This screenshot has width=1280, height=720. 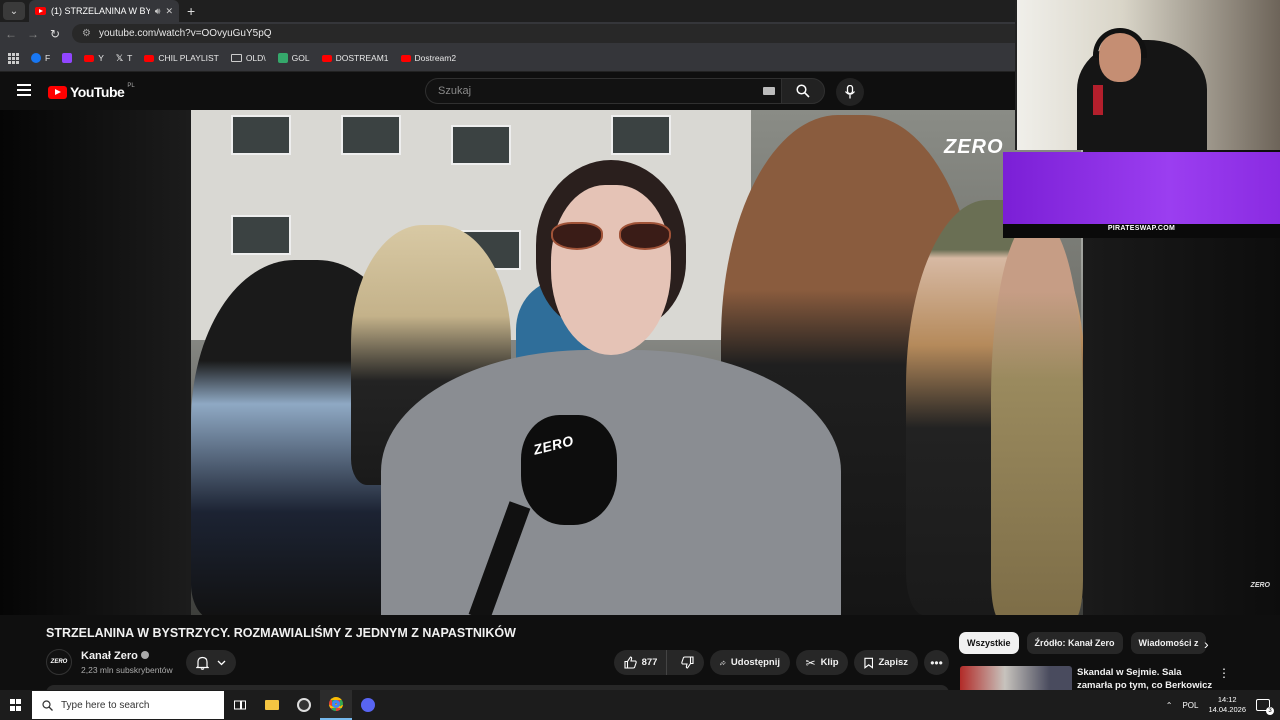 I want to click on more-horizontal-icon: •••, so click(x=936, y=662).